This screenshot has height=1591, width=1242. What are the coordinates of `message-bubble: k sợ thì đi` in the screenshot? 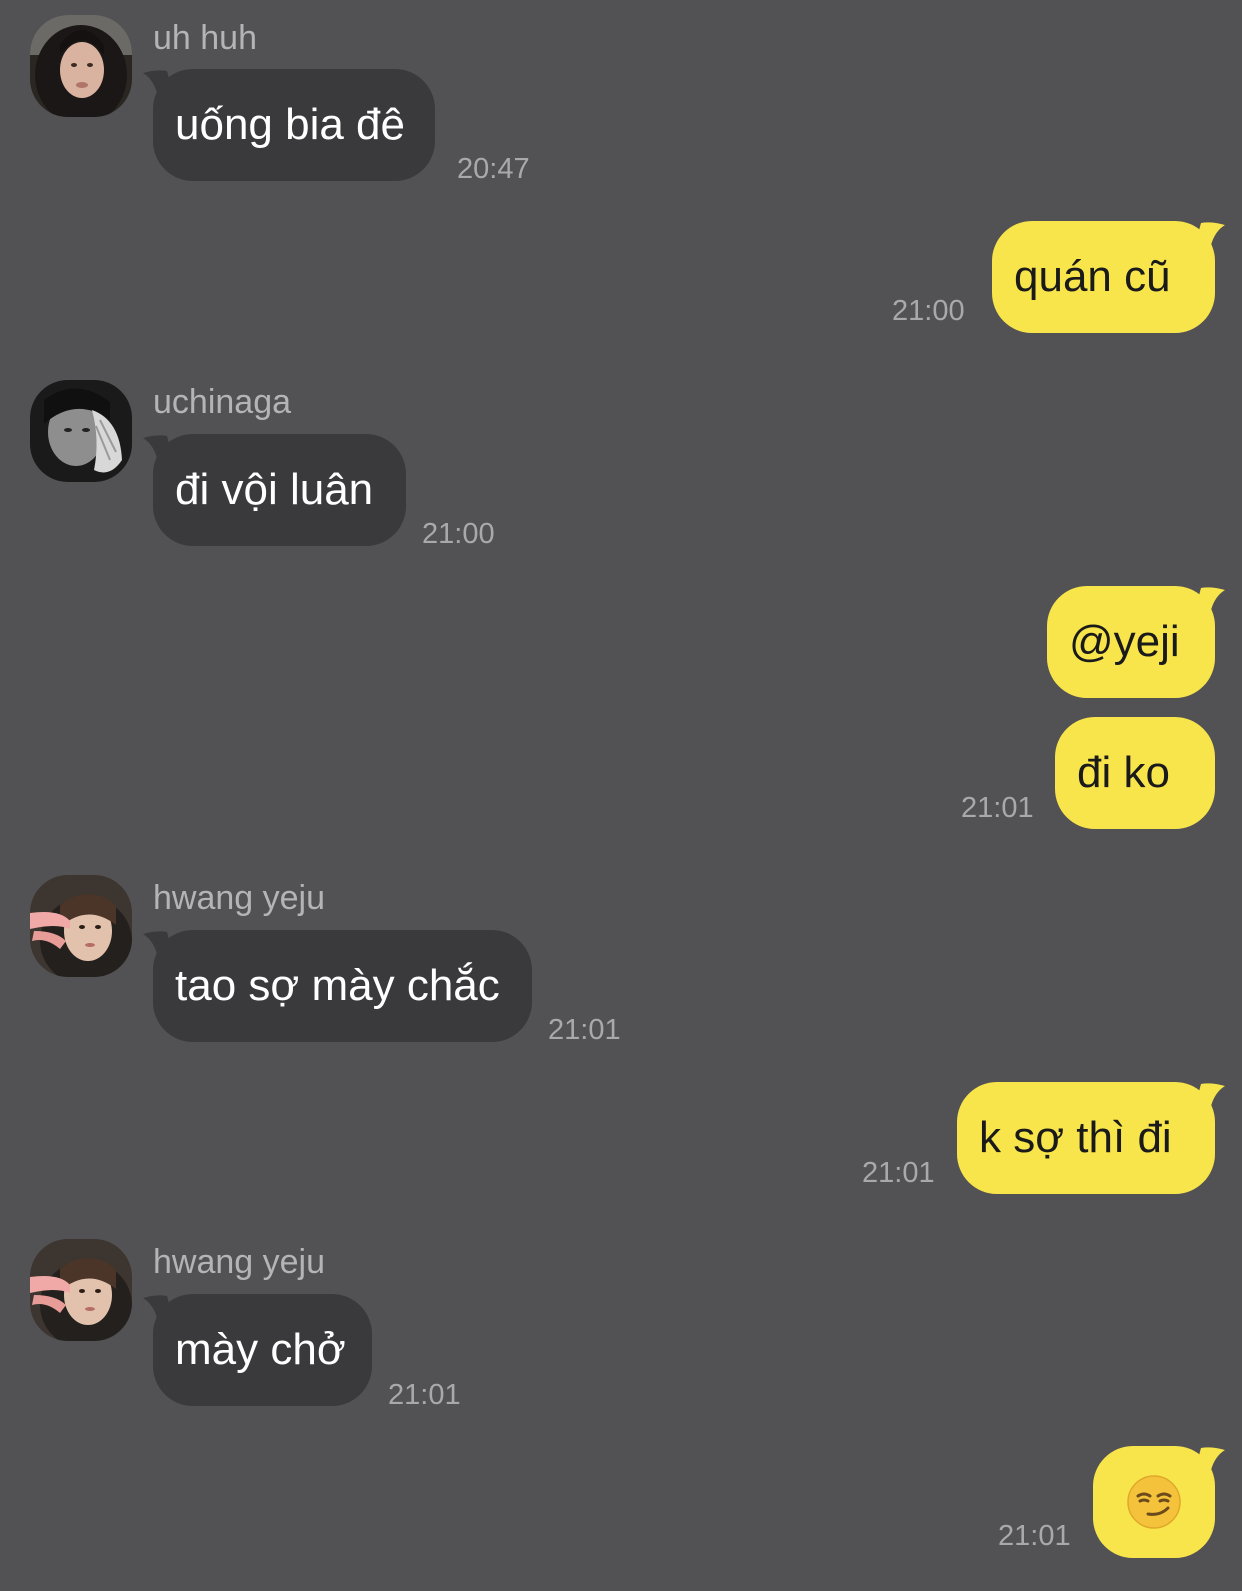 It's located at (1086, 1138).